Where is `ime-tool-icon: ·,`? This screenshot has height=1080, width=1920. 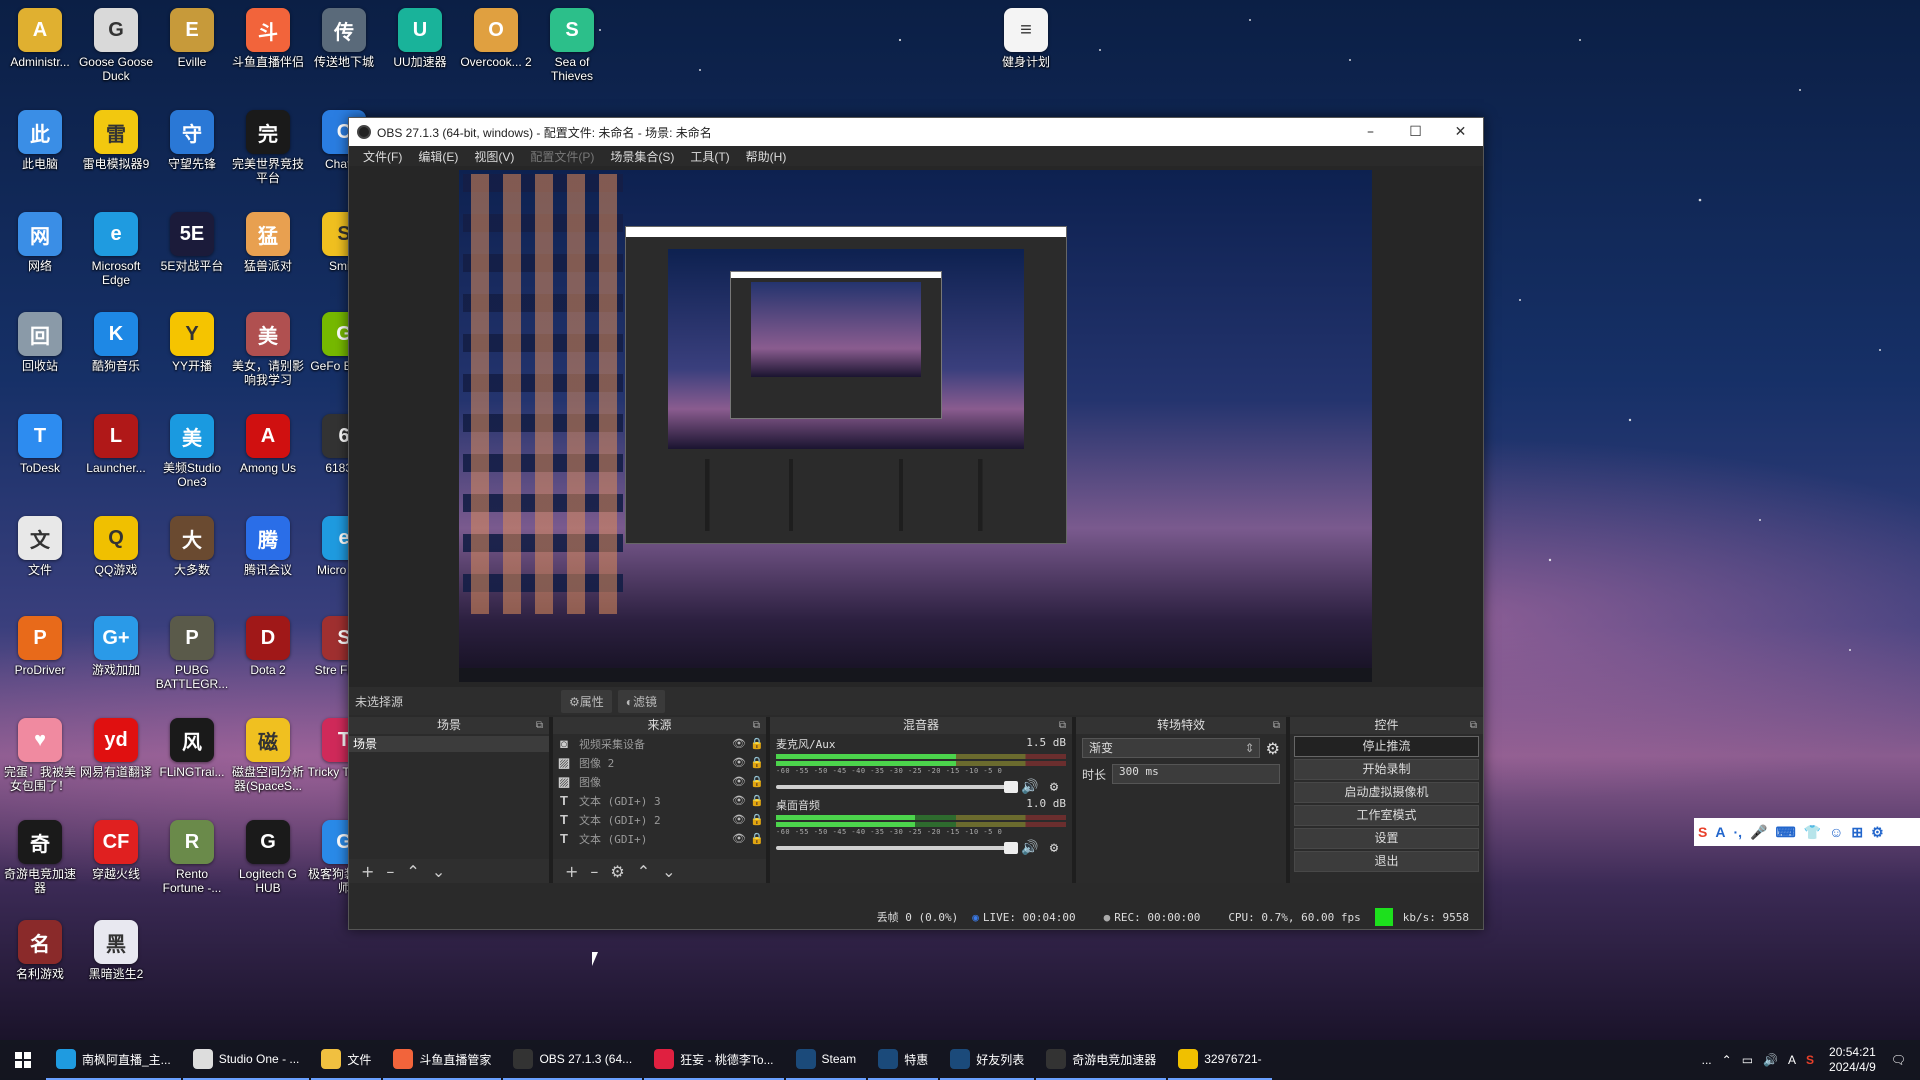 ime-tool-icon: ·, is located at coordinates (1737, 832).